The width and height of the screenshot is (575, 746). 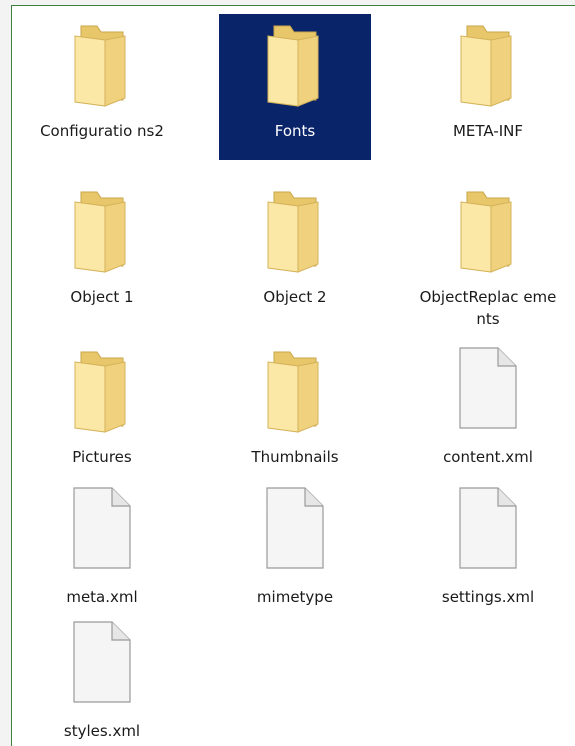 What do you see at coordinates (488, 597) in the screenshot?
I see `item-label: settings.xml` at bounding box center [488, 597].